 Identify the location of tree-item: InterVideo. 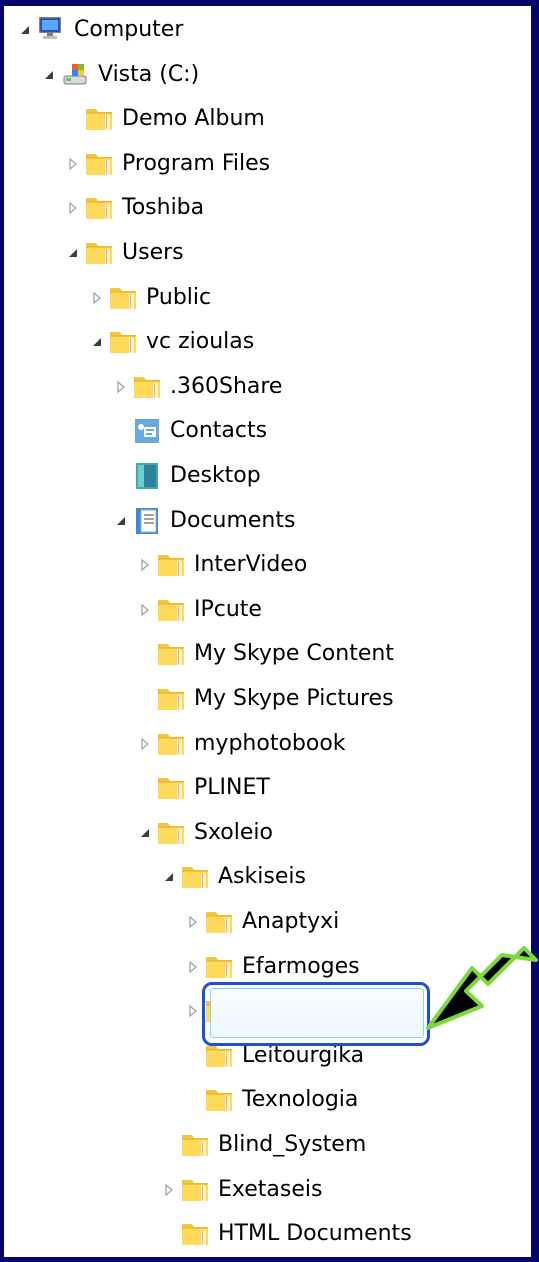
(220, 565).